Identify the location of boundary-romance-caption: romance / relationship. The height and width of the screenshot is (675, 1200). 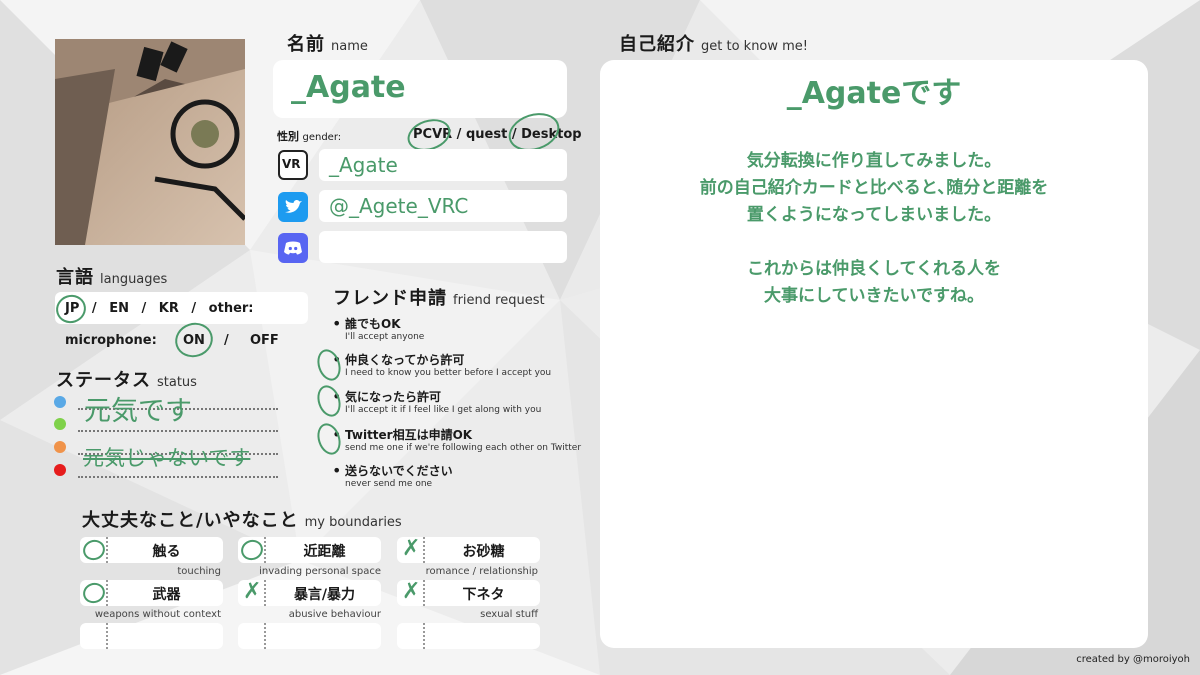
(481, 571).